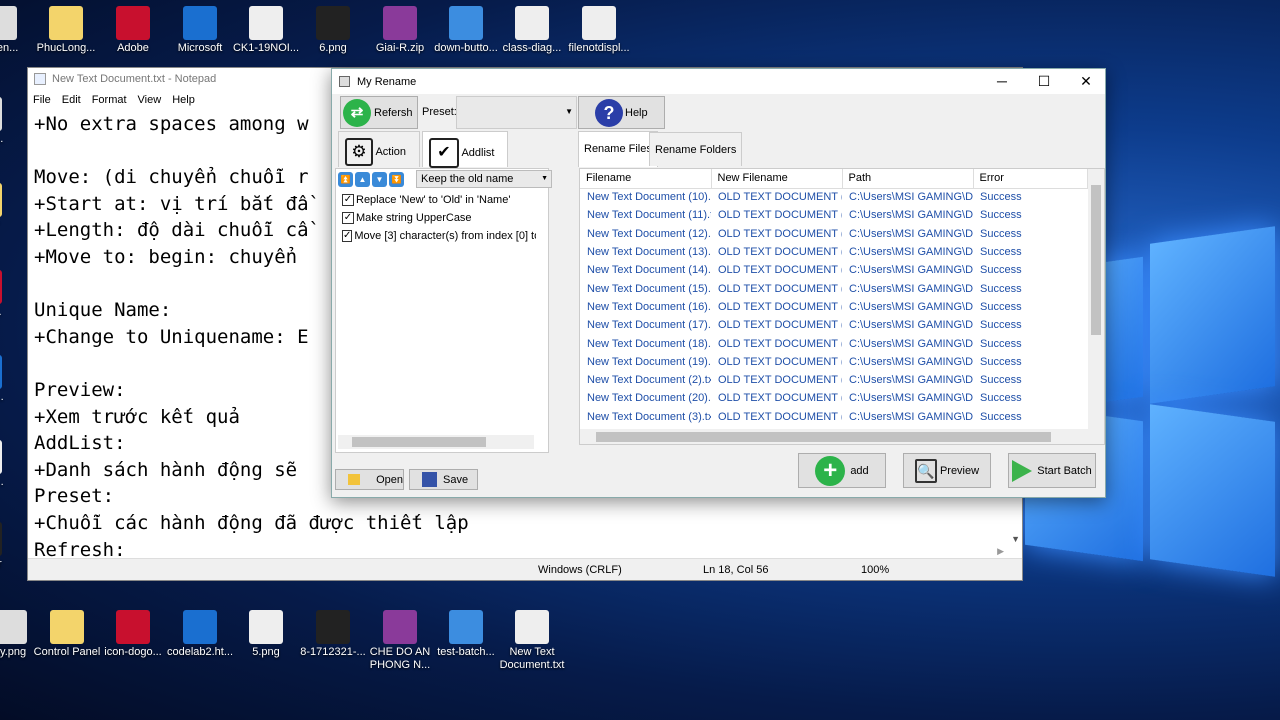  What do you see at coordinates (133, 30) in the screenshot?
I see `desktop_top-icon-item: Adobe` at bounding box center [133, 30].